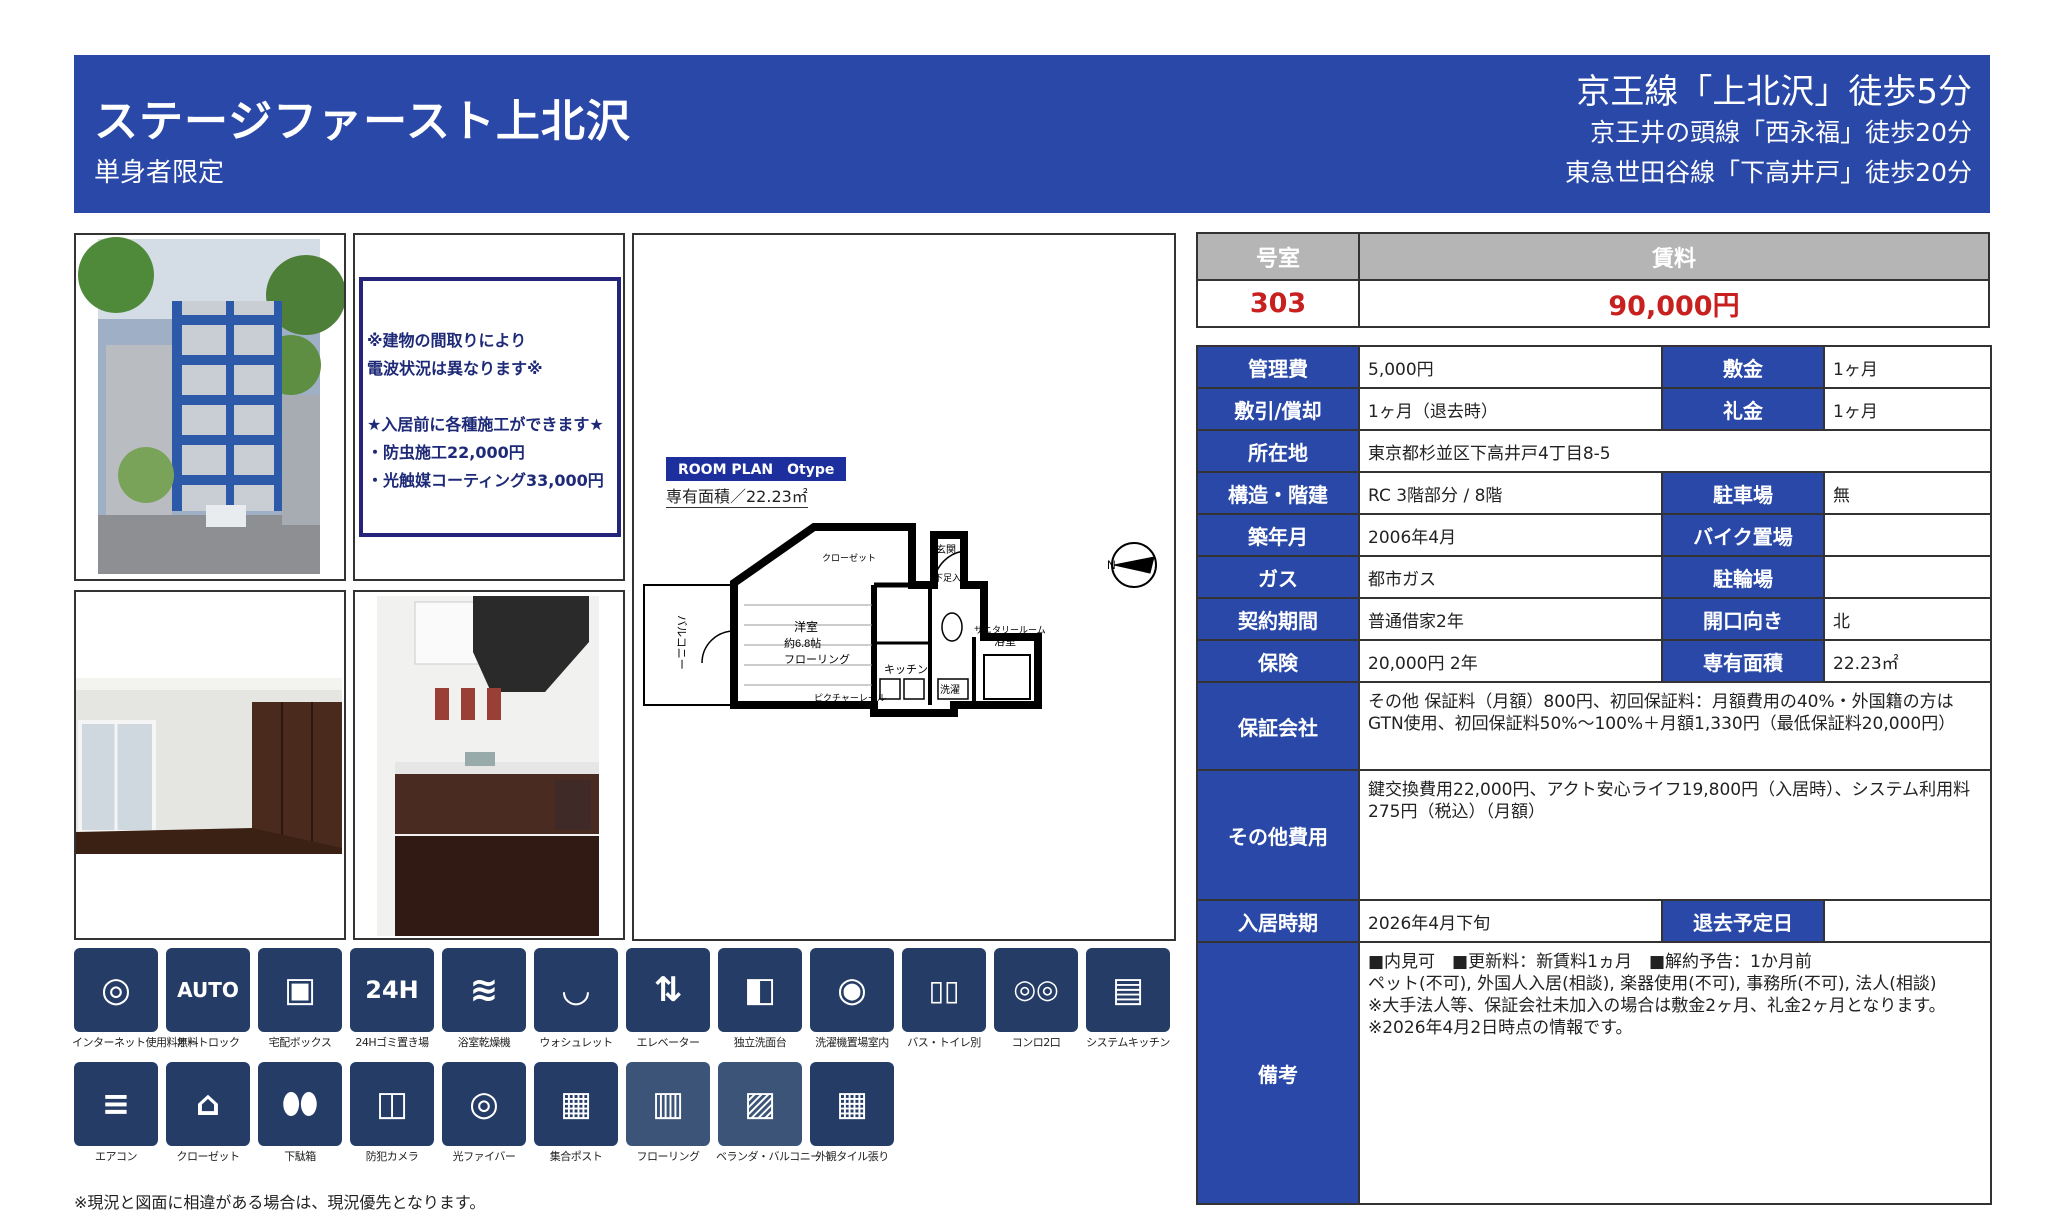 The width and height of the screenshot is (2056, 1220). Describe the element at coordinates (300, 1104) in the screenshot. I see `shoe-box-icon: ⬮⬮` at that location.